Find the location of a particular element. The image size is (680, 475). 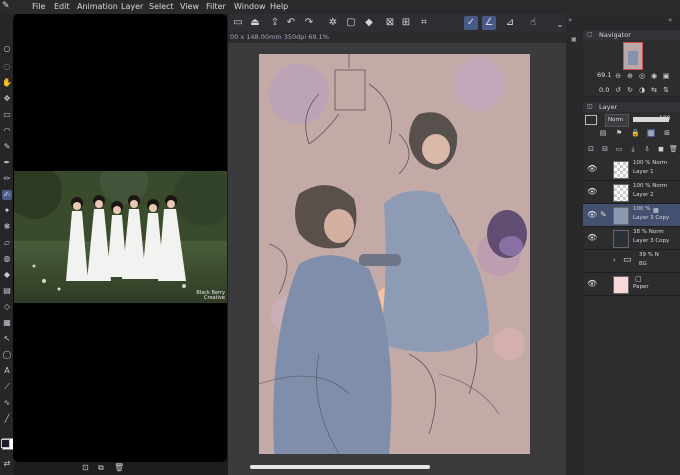

decoration-tool-icon: ❋ is located at coordinates (7, 227).